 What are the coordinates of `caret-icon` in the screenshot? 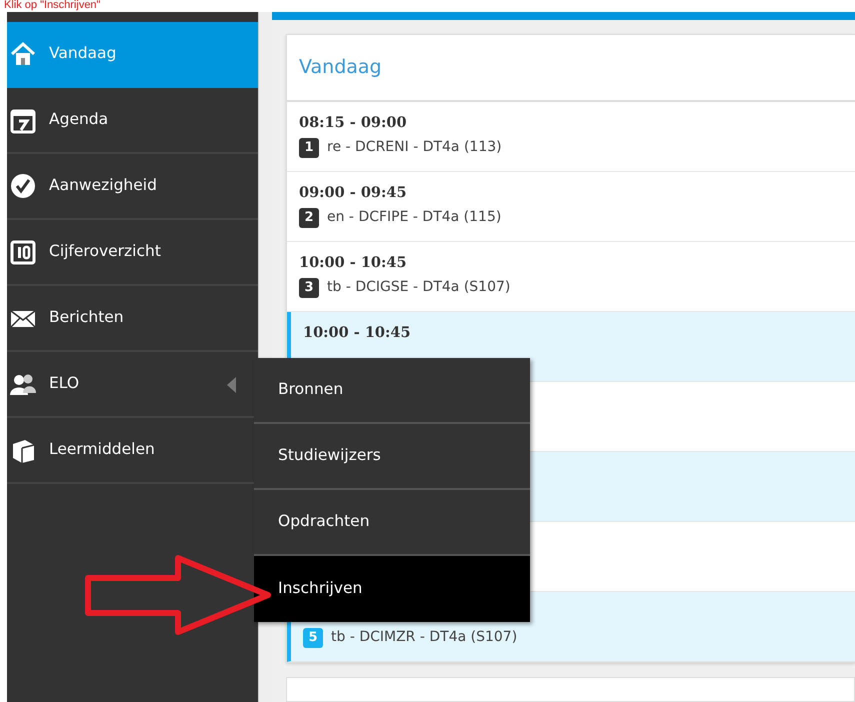 It's located at (231, 385).